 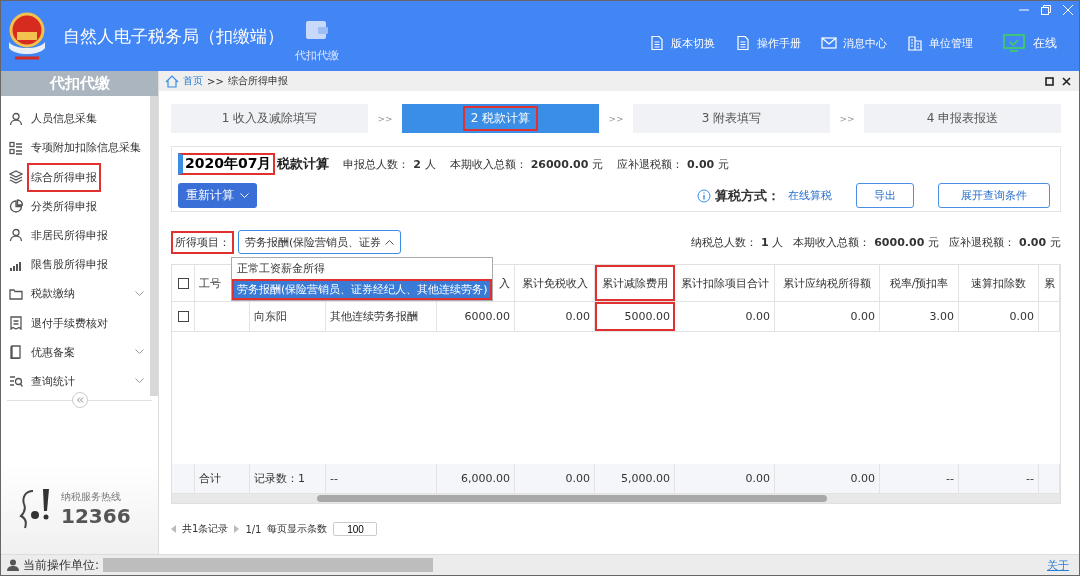 I want to click on table-cell: 3.00, so click(x=919, y=316).